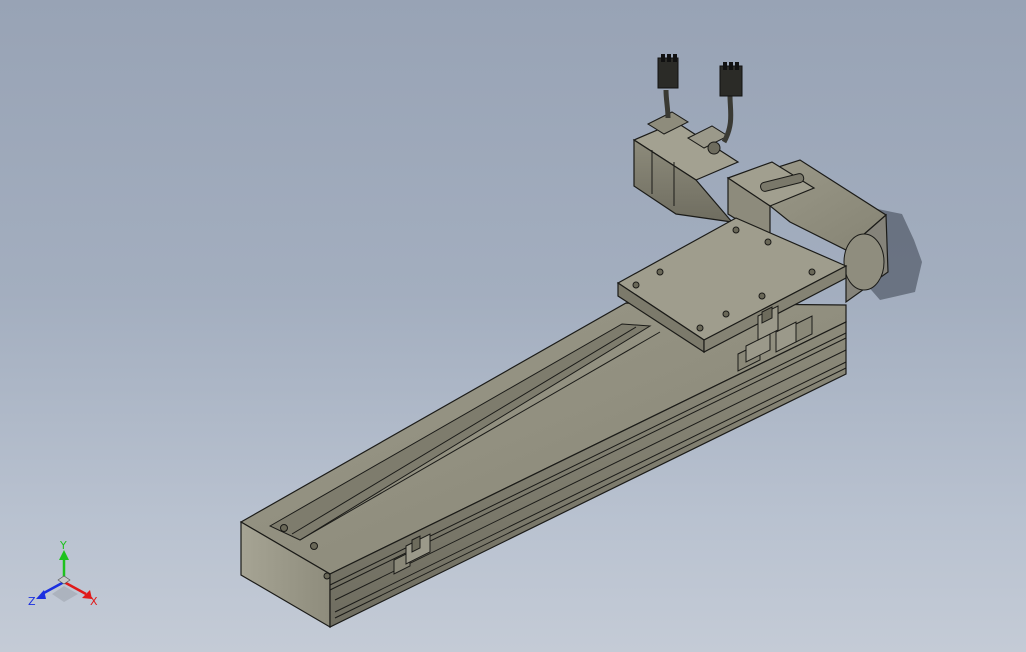 The image size is (1026, 652). I want to click on y-axis-label: Y, so click(63, 545).